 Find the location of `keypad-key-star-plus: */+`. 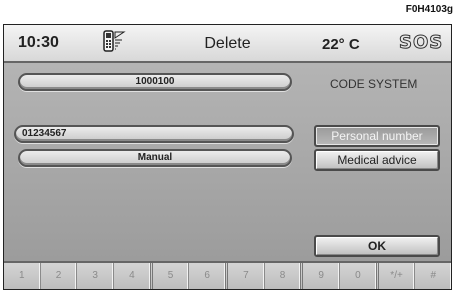

keypad-key-star-plus: */+ is located at coordinates (397, 276).